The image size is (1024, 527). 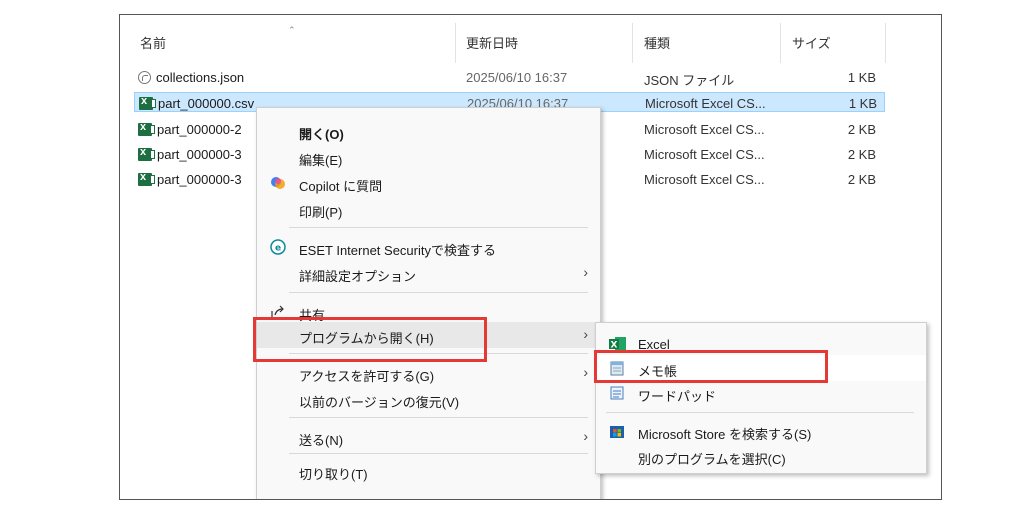 What do you see at coordinates (657, 42) in the screenshot?
I see `column-header-type: 種類` at bounding box center [657, 42].